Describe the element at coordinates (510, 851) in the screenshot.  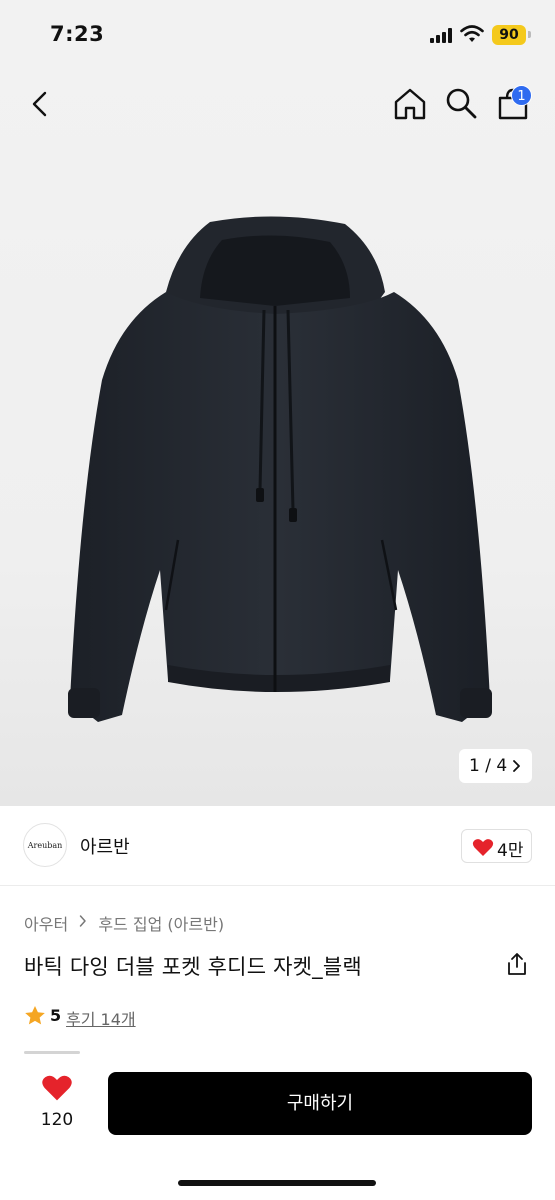
I see `brand-like-count: 4만` at that location.